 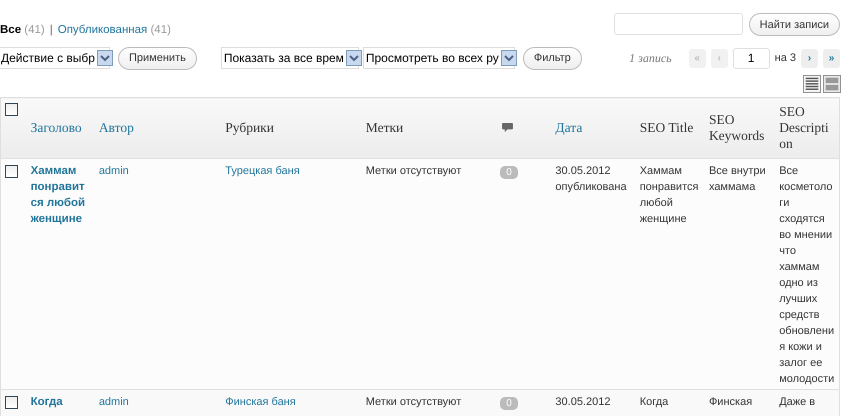 What do you see at coordinates (667, 127) in the screenshot?
I see `column-header: SEO Title` at bounding box center [667, 127].